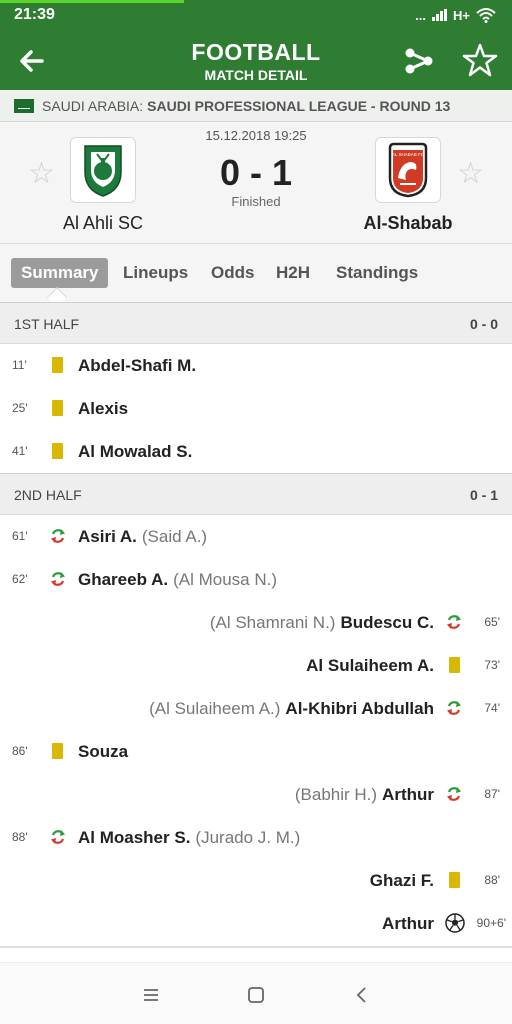 The width and height of the screenshot is (512, 1024). Describe the element at coordinates (20, 451) in the screenshot. I see `event-minute: 41'` at that location.